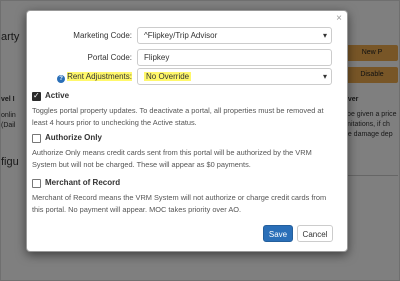 The height and width of the screenshot is (281, 400). I want to click on rent-adjustments-label: Rent Adjustments:, so click(99, 76).